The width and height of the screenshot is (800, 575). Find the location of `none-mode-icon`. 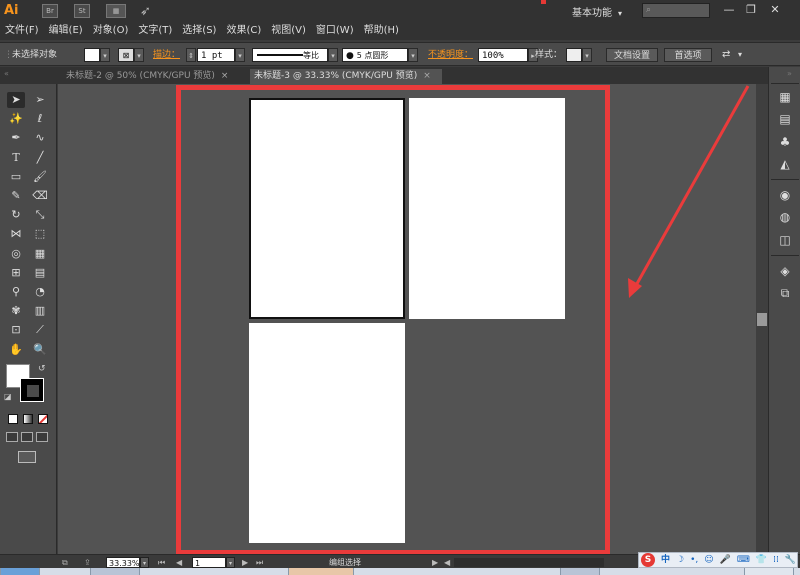

none-mode-icon is located at coordinates (43, 419).